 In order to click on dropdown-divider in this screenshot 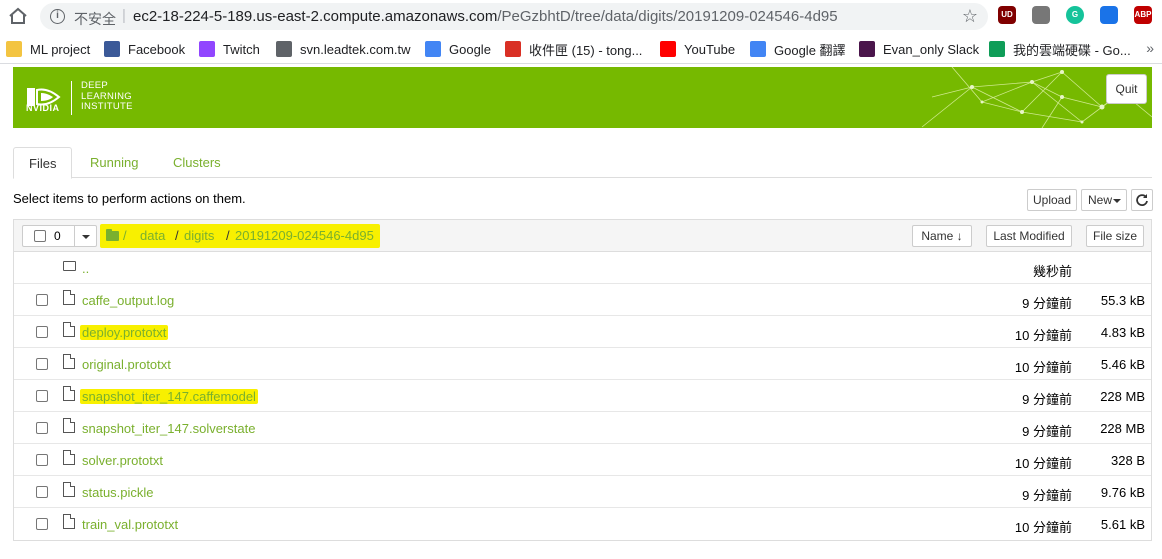, I will do `click(74, 236)`.